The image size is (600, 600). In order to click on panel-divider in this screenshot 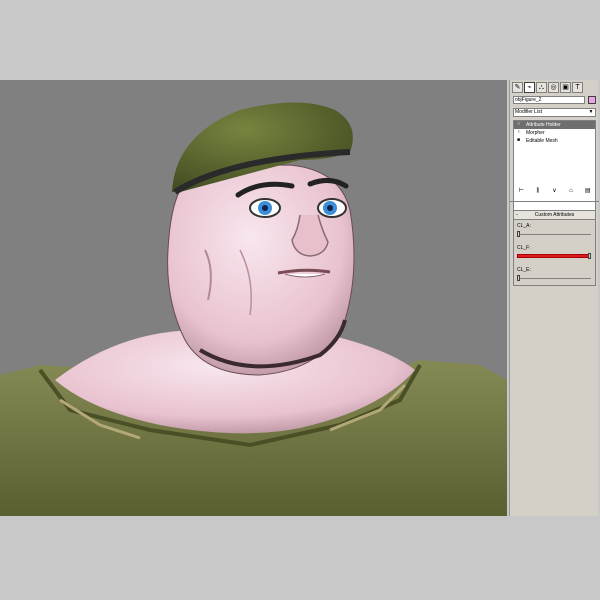, I will do `click(554, 201)`.